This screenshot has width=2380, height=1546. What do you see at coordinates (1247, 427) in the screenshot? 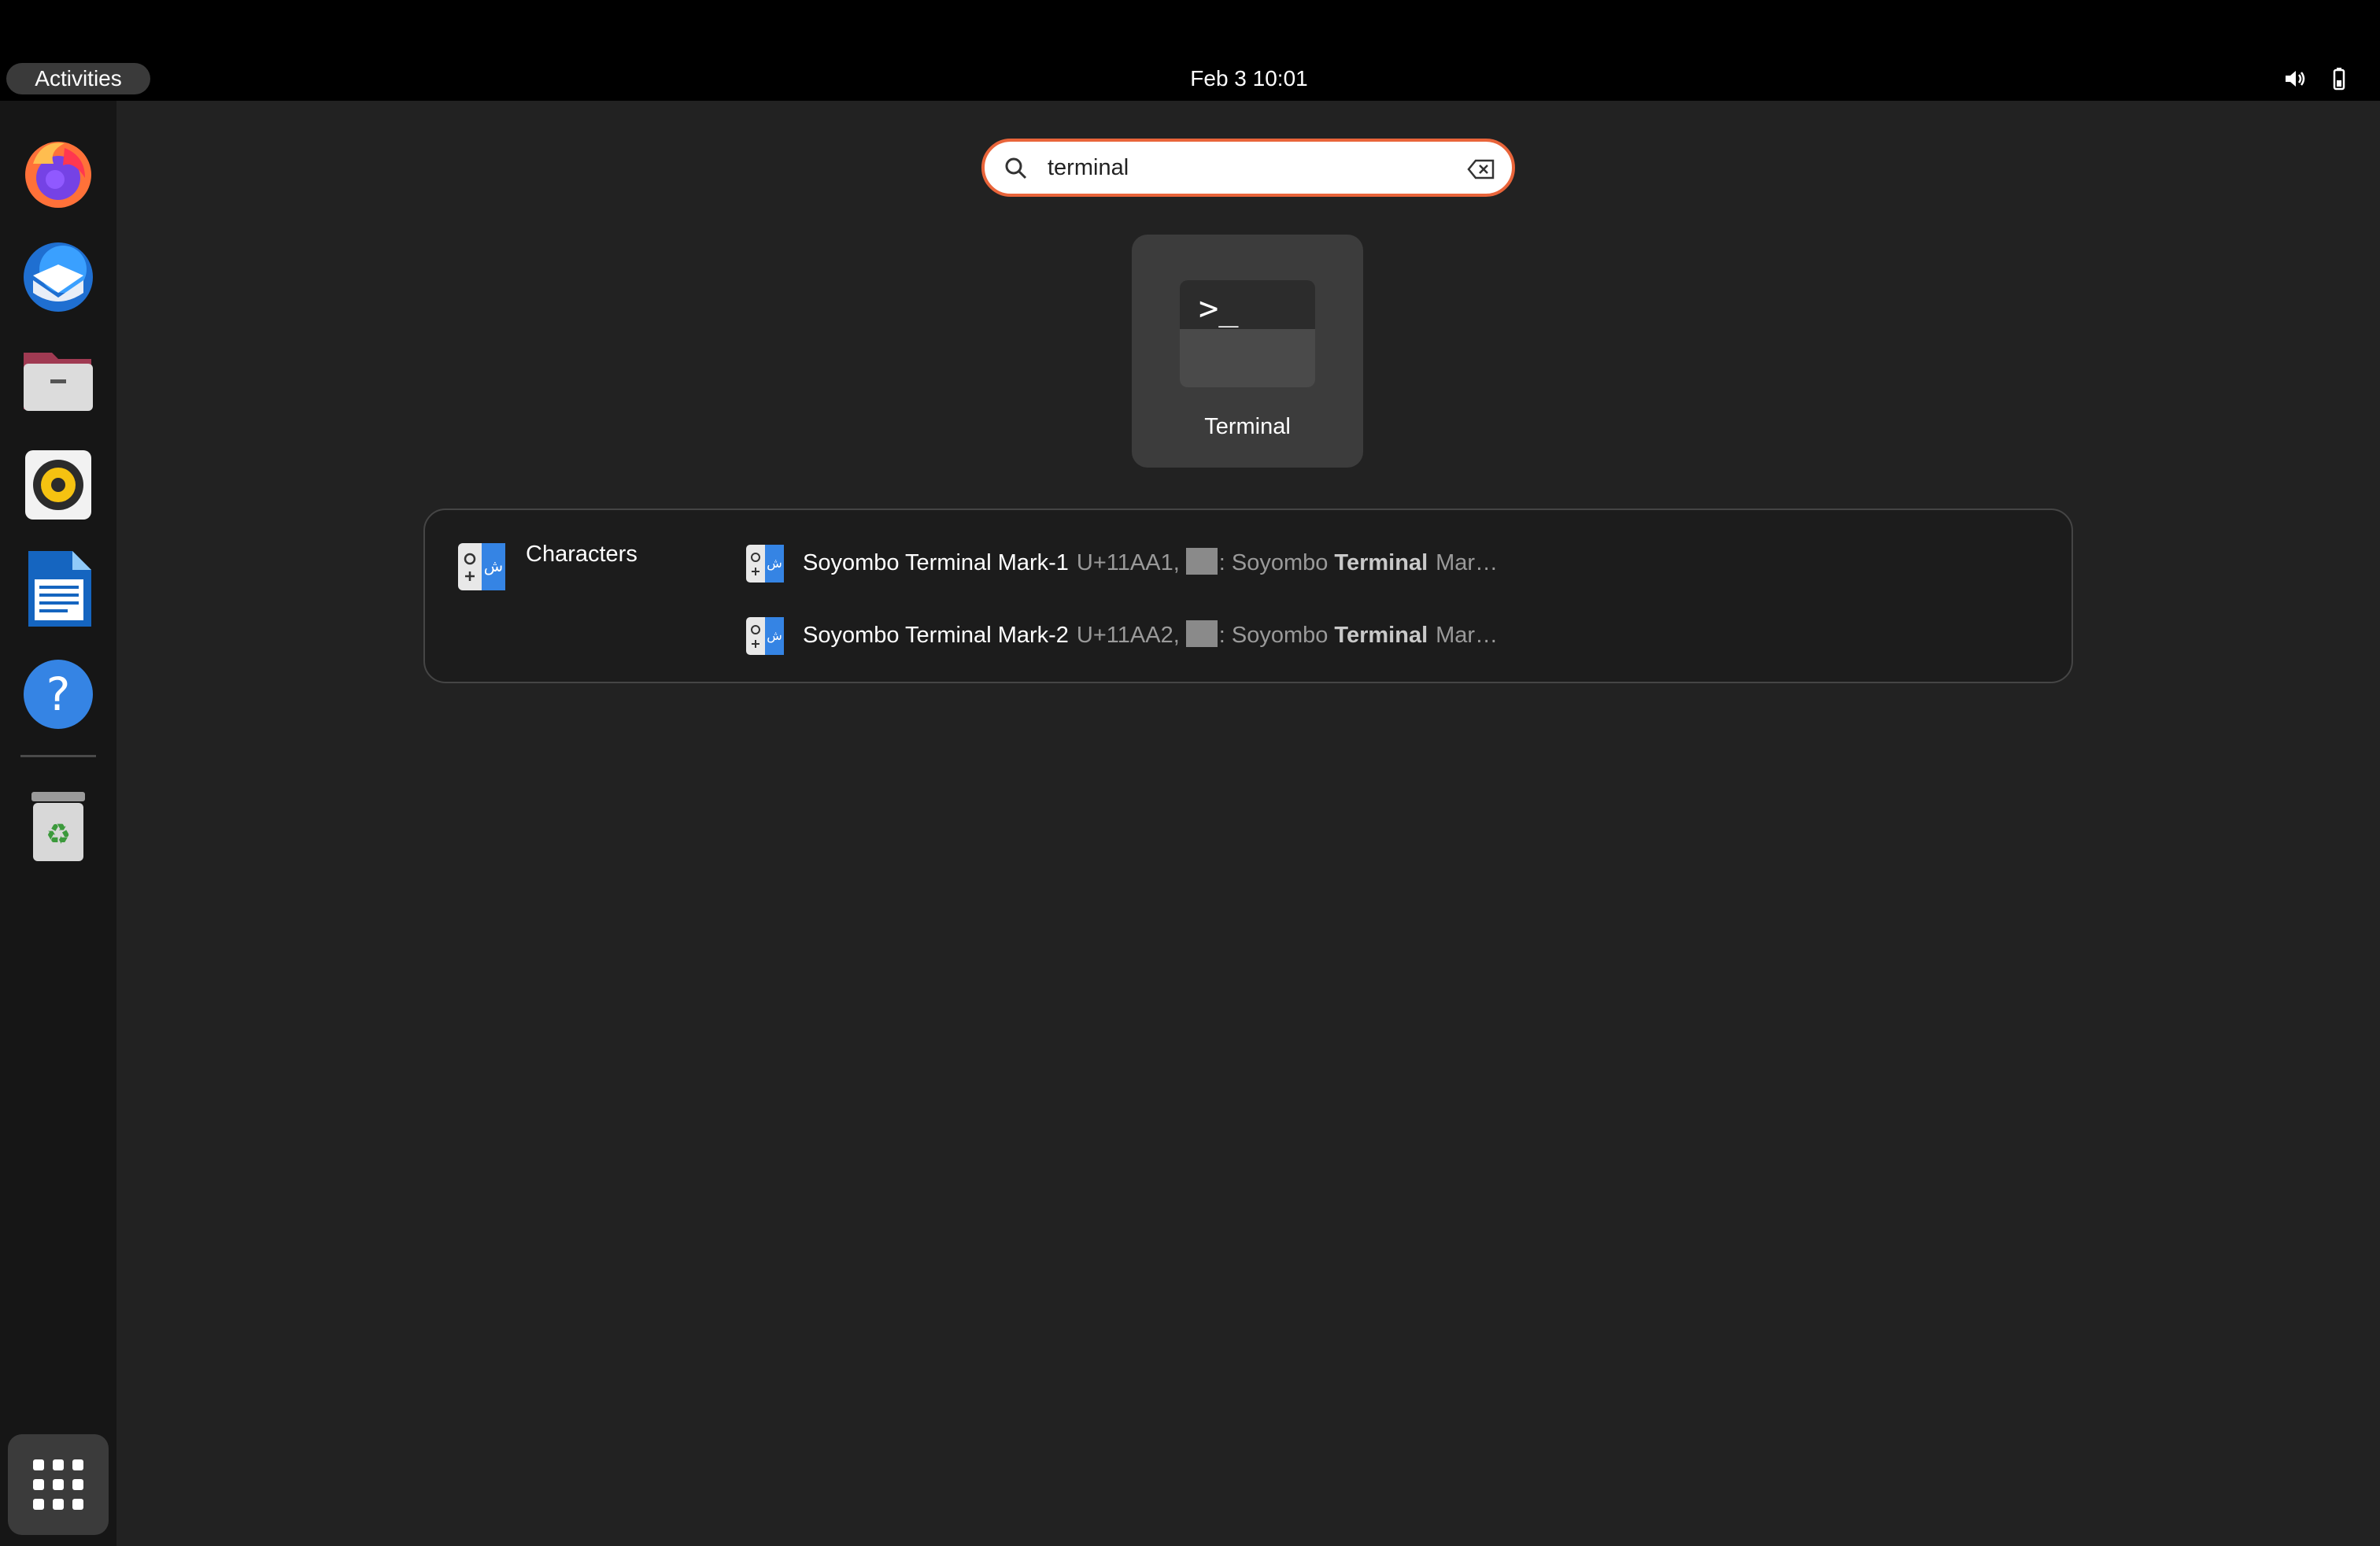
I see `app-result-label: Terminal` at bounding box center [1247, 427].